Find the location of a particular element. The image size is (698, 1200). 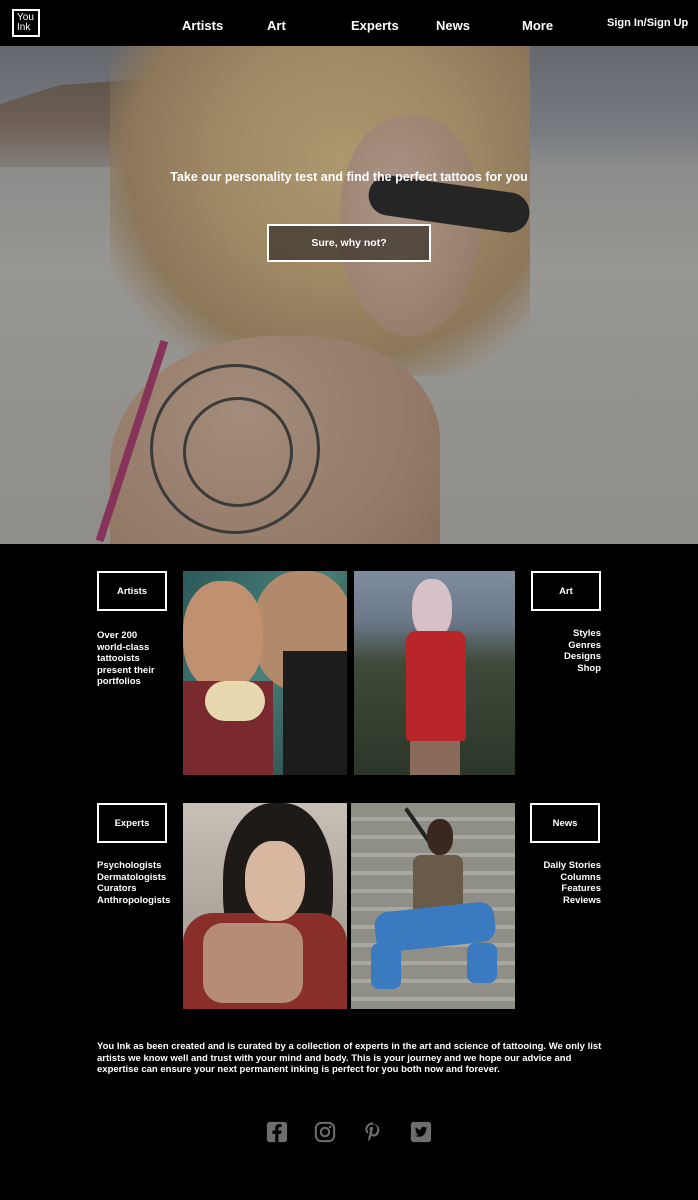

news-photo is located at coordinates (433, 906).